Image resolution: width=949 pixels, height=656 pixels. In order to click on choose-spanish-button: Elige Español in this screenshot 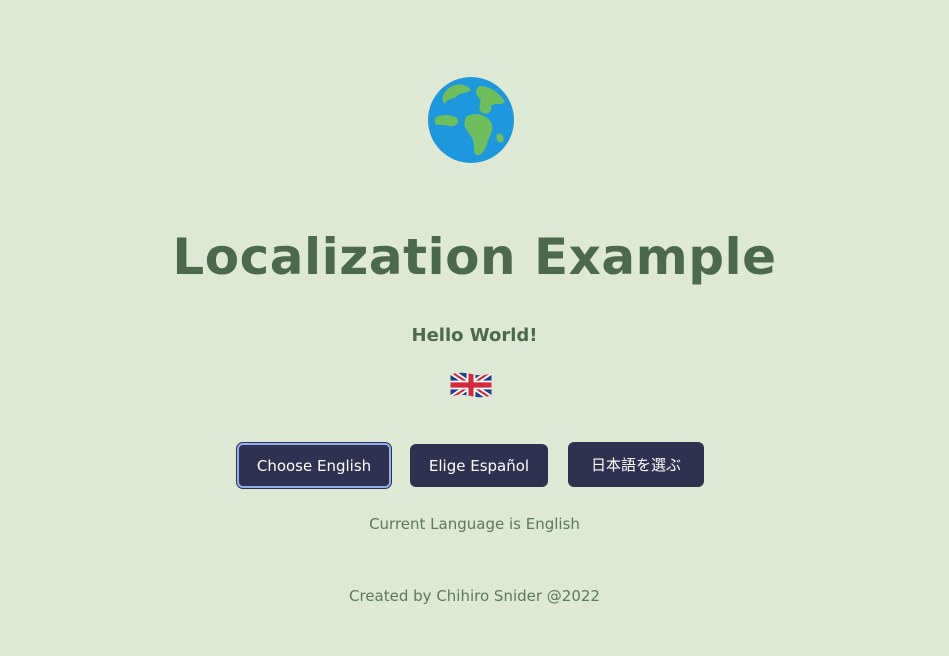, I will do `click(479, 465)`.